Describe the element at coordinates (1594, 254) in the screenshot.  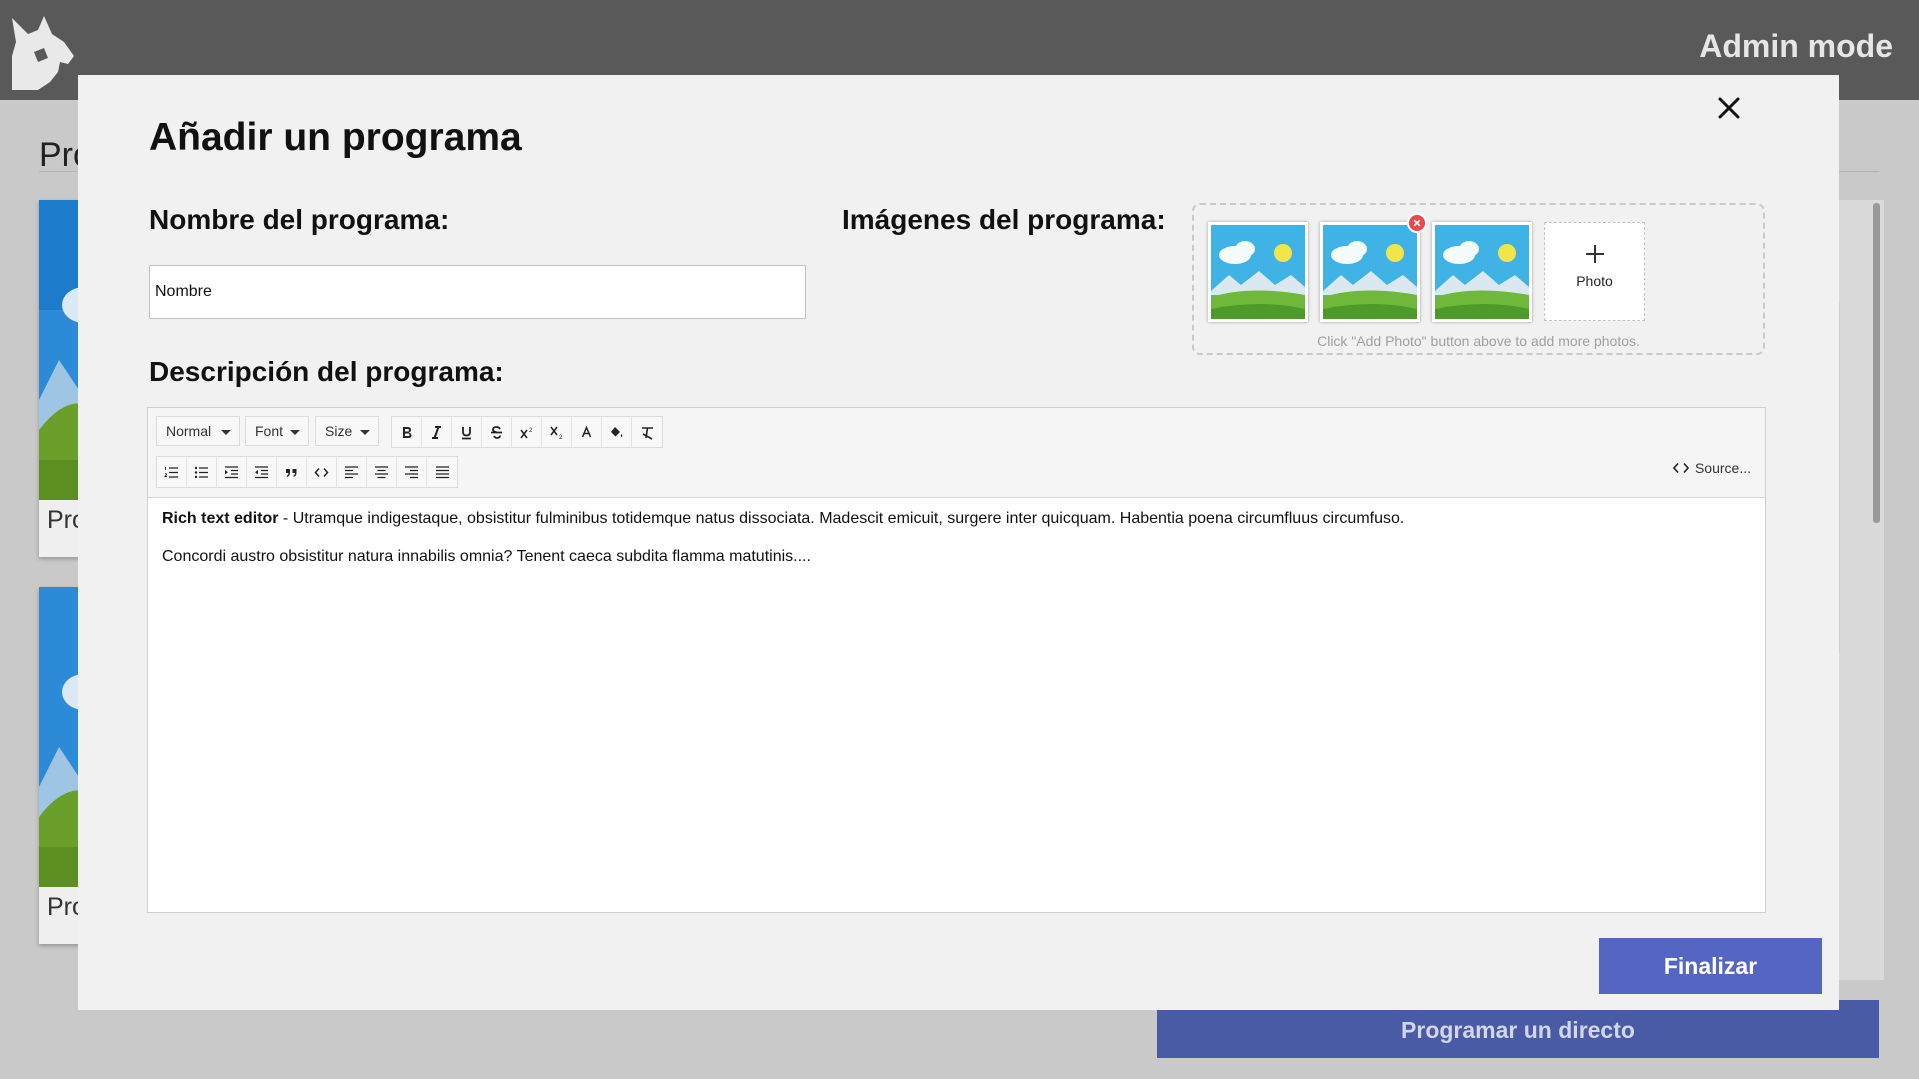
I see `plus-icon` at that location.